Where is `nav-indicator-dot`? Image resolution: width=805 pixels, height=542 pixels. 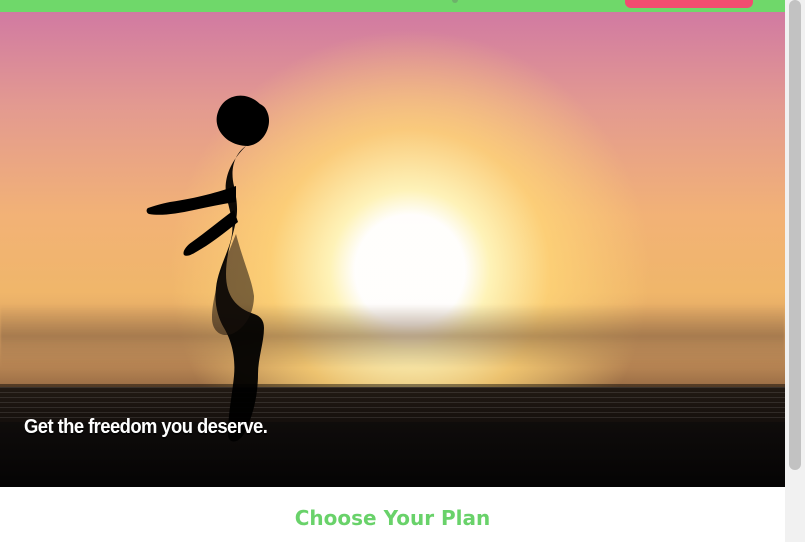 nav-indicator-dot is located at coordinates (455, 1).